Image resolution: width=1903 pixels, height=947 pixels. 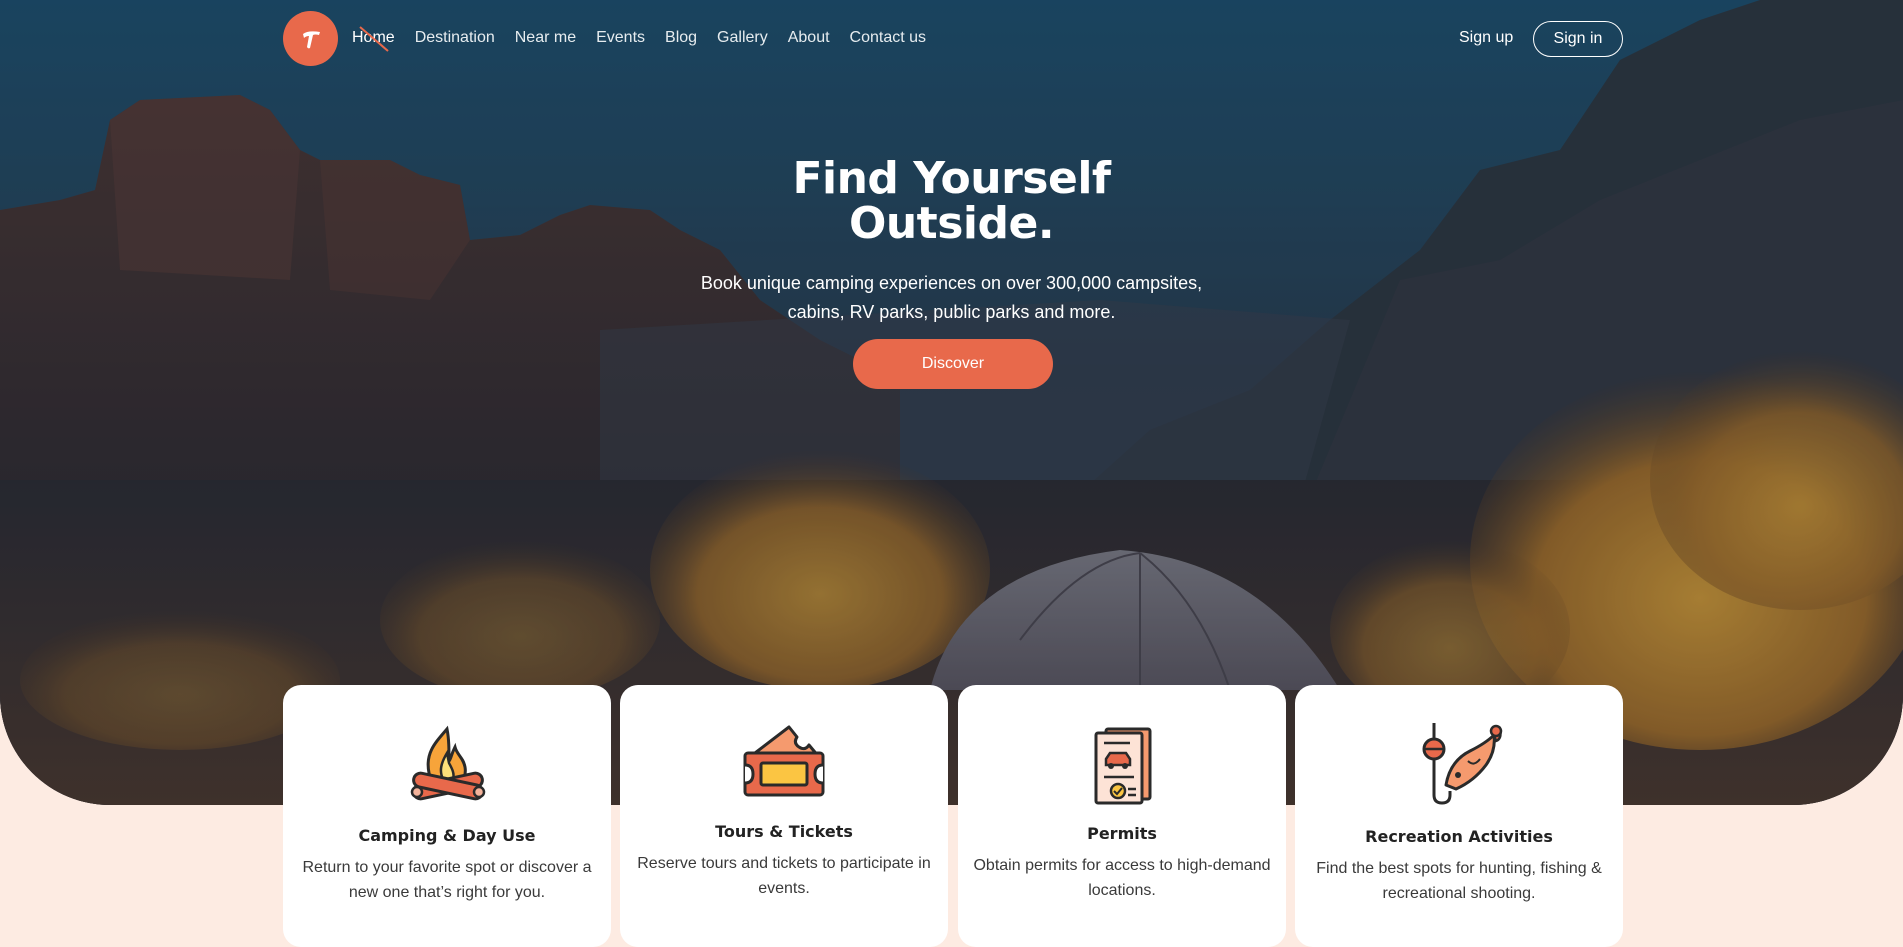 I want to click on nav-about: About, so click(x=809, y=38).